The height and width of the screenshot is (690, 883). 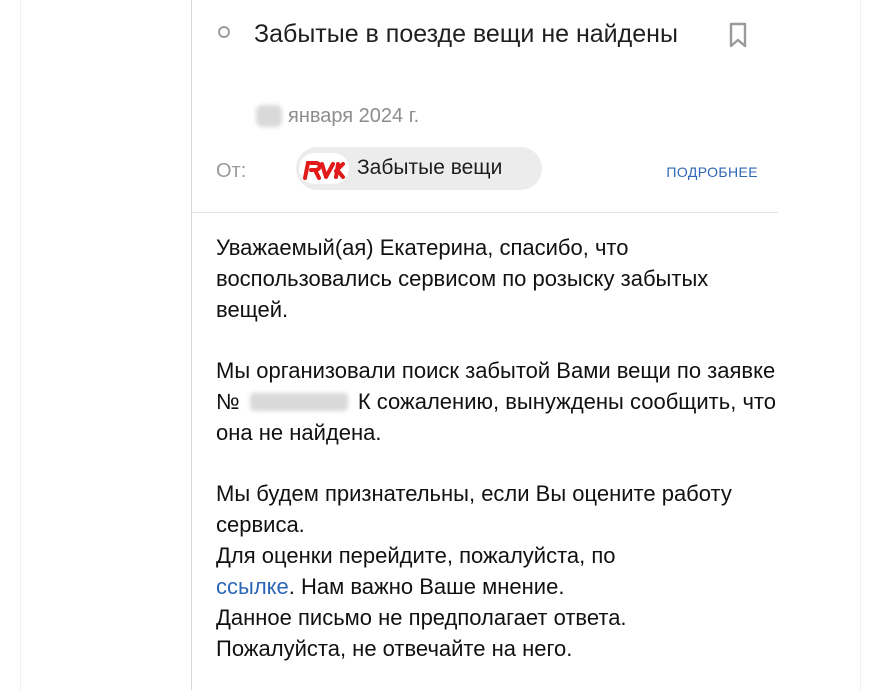 I want to click on redacted-request-number, so click(x=298, y=402).